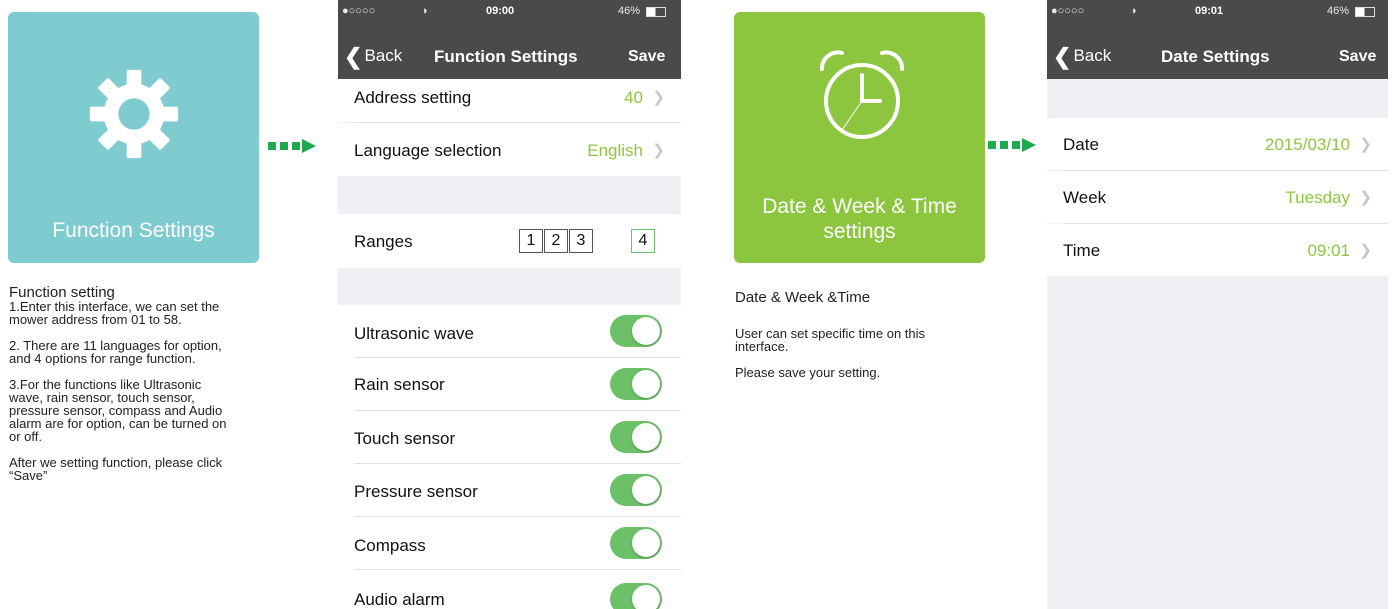 The image size is (1394, 609). Describe the element at coordinates (636, 437) in the screenshot. I see `touch-sensor-toggle` at that location.